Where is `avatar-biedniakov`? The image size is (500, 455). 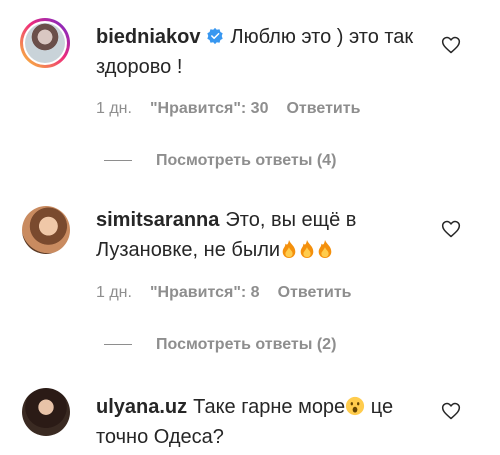
avatar-biedniakov is located at coordinates (45, 43).